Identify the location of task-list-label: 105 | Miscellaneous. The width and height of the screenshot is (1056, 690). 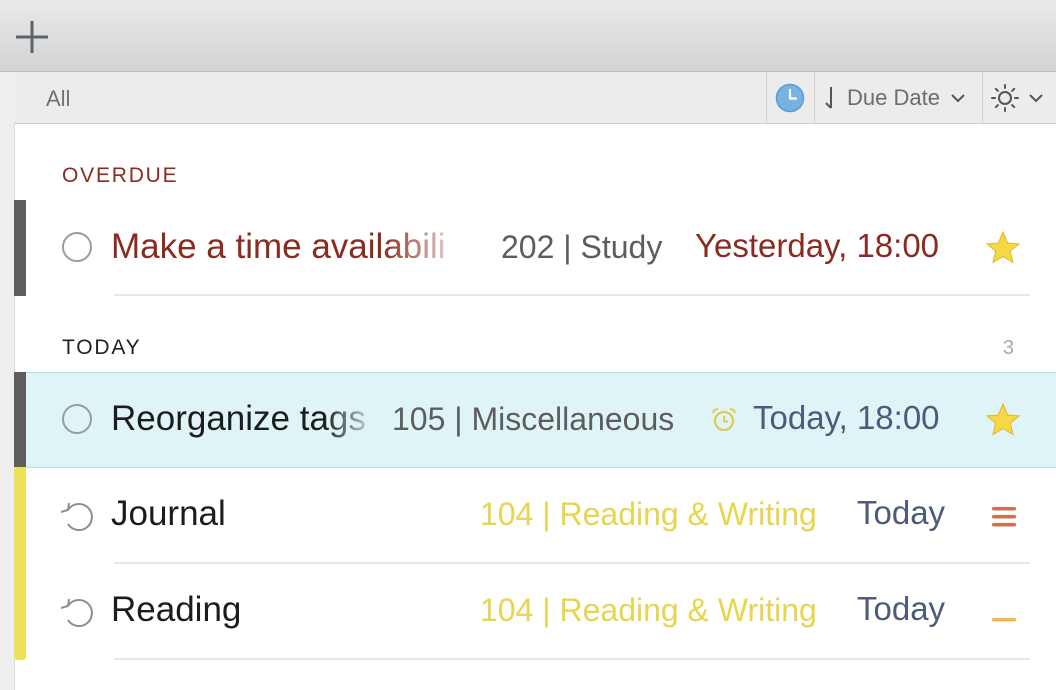
(533, 419).